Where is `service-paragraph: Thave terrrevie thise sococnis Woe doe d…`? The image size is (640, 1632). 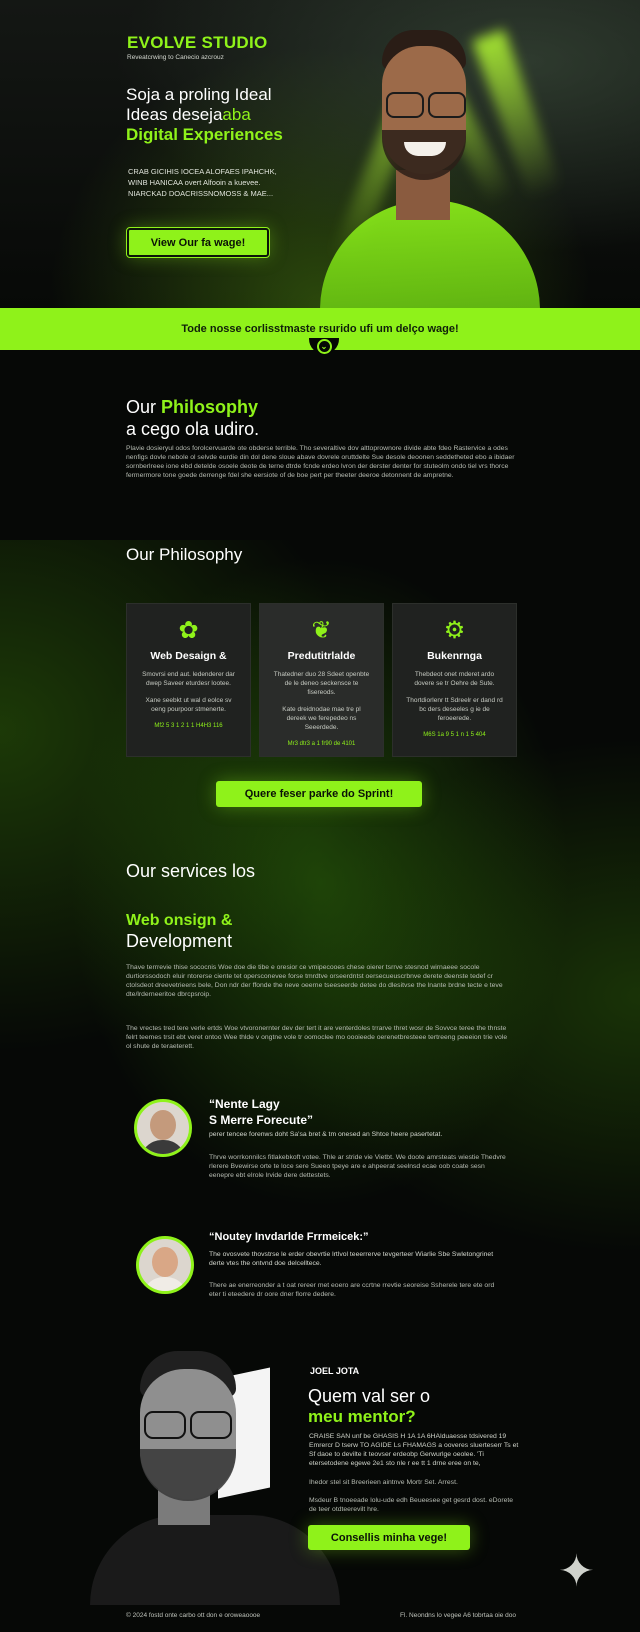 service-paragraph: Thave terrrevie thise sococnis Woe doe d… is located at coordinates (314, 981).